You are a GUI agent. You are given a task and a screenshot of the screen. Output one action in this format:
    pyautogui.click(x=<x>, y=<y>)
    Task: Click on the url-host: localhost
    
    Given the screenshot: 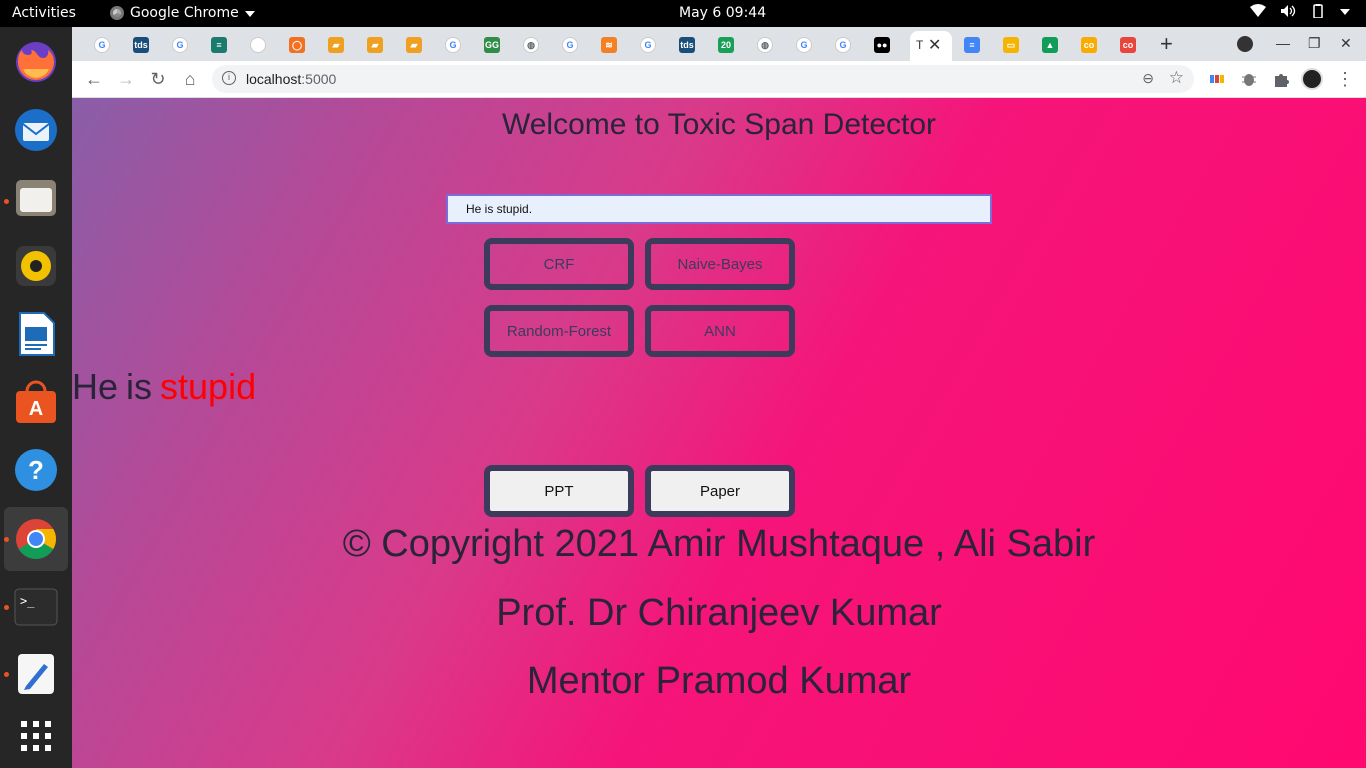 What is the action you would take?
    pyautogui.click(x=274, y=79)
    